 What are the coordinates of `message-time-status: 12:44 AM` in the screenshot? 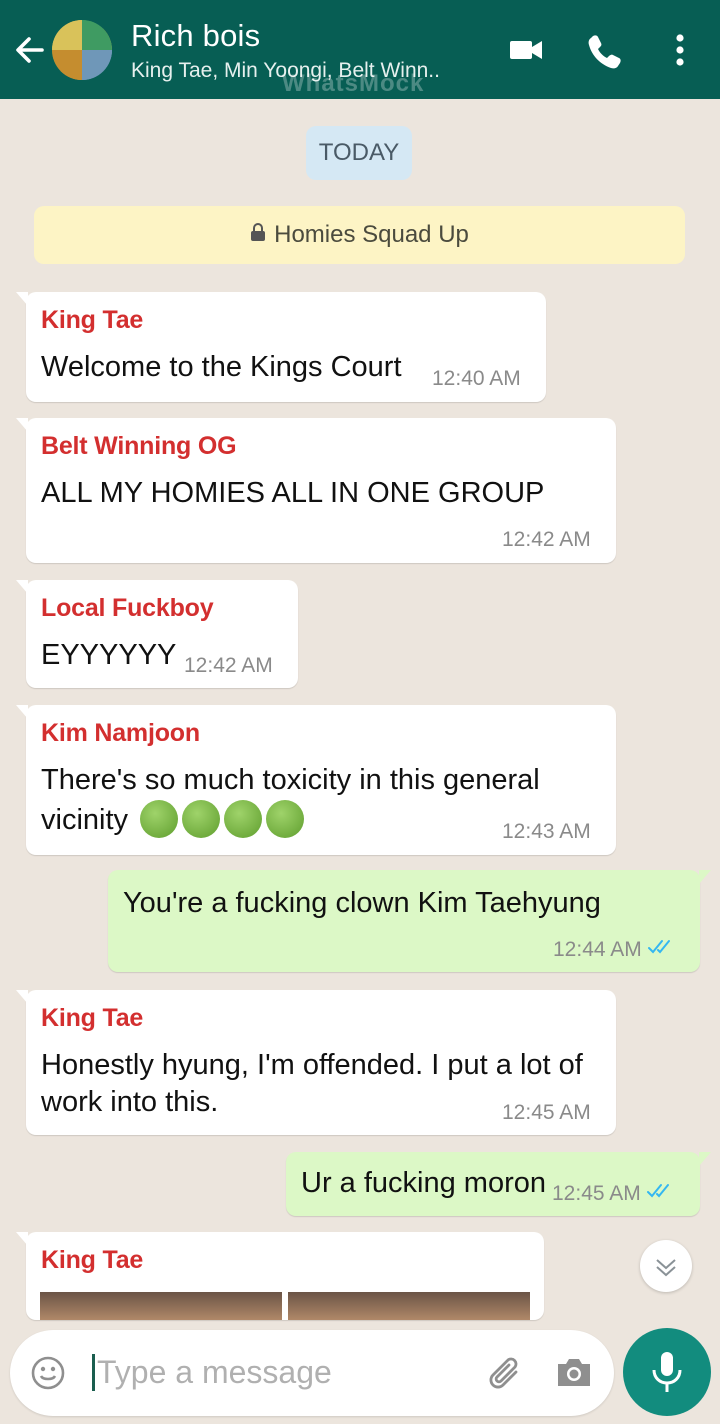 It's located at (613, 950).